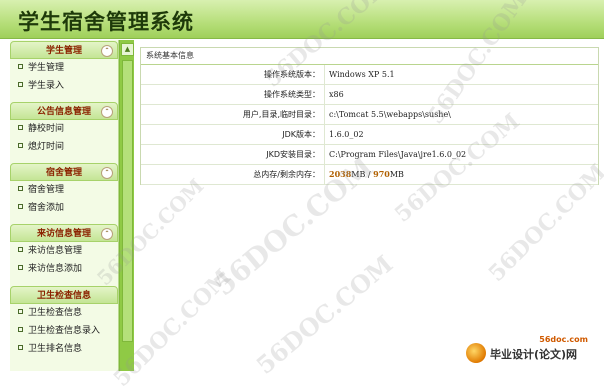  I want to click on brand-site: 56doc.com, so click(563, 339).